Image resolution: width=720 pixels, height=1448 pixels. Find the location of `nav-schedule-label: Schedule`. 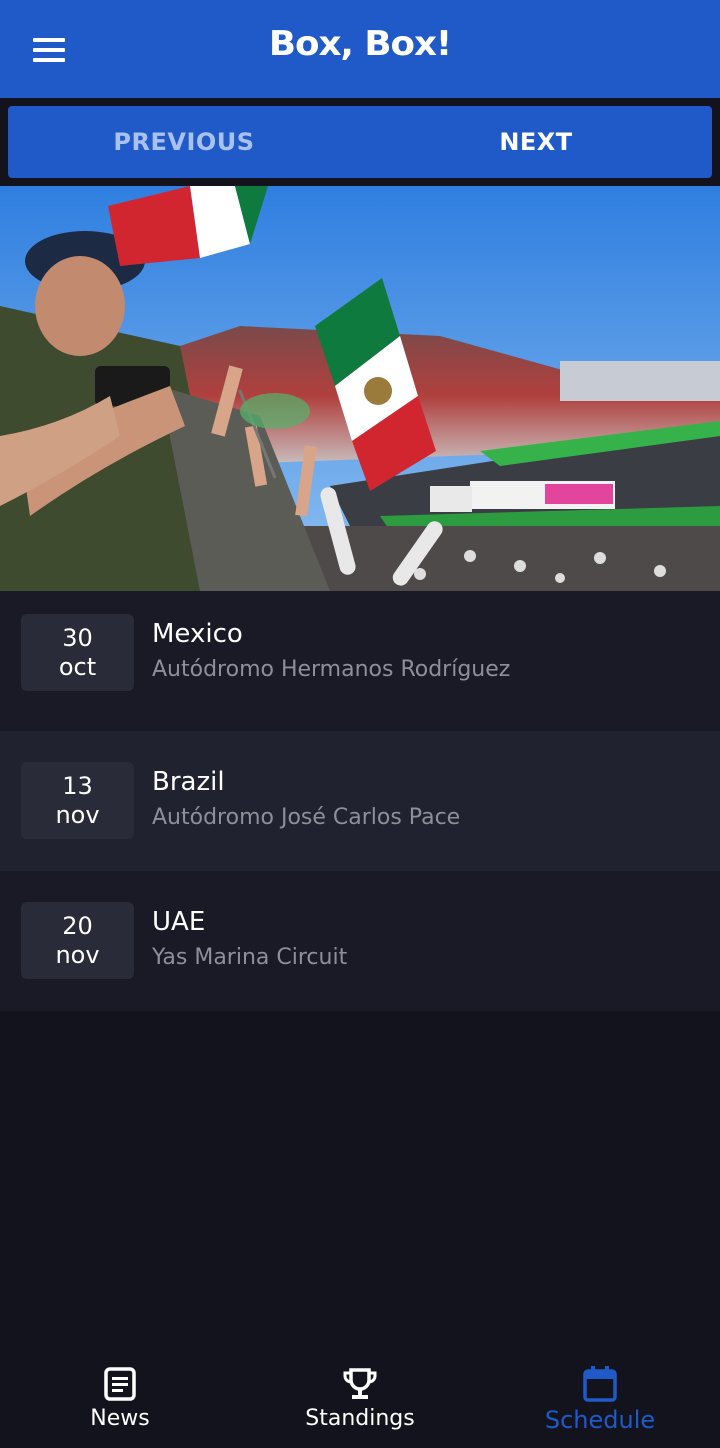

nav-schedule-label: Schedule is located at coordinates (600, 1420).